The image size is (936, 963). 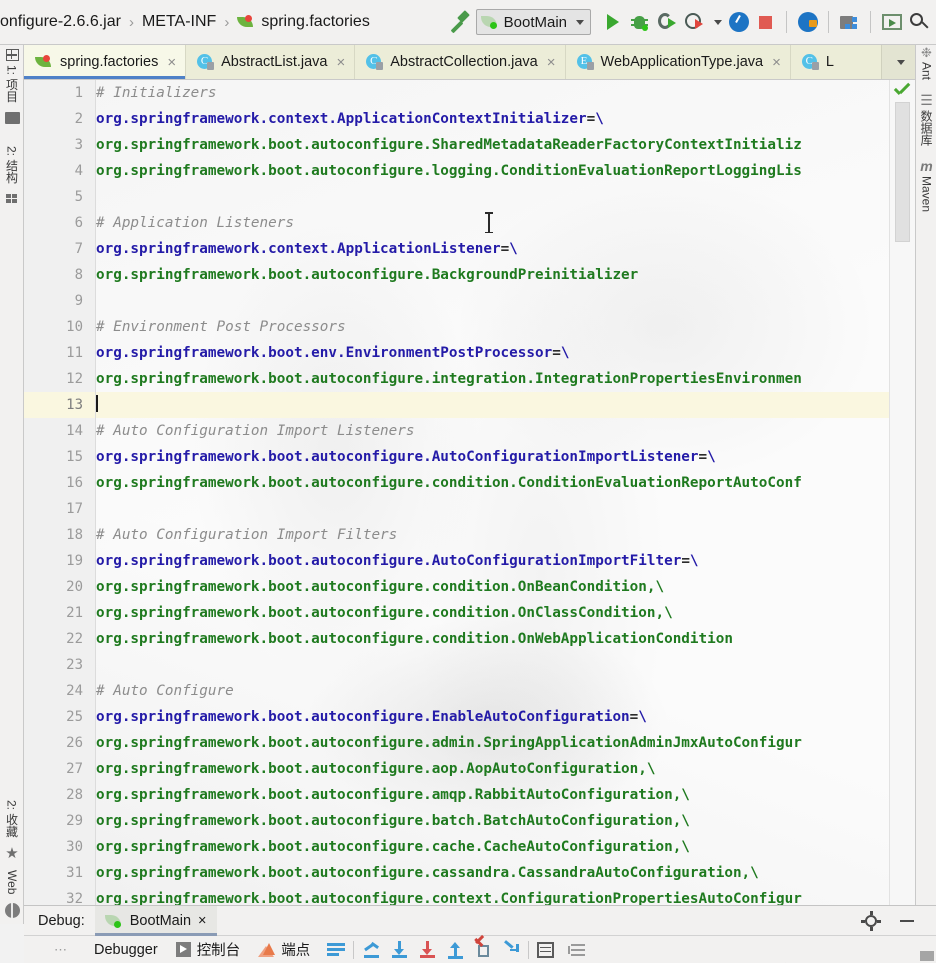 What do you see at coordinates (60, 950) in the screenshot?
I see `mute-breakpoints-icon: ⋯` at bounding box center [60, 950].